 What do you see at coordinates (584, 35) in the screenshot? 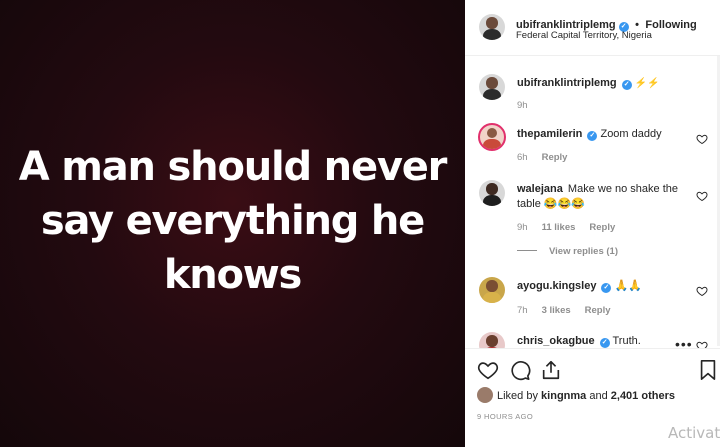
I see `location-link: Federal Capital Territory, Nigeria` at bounding box center [584, 35].